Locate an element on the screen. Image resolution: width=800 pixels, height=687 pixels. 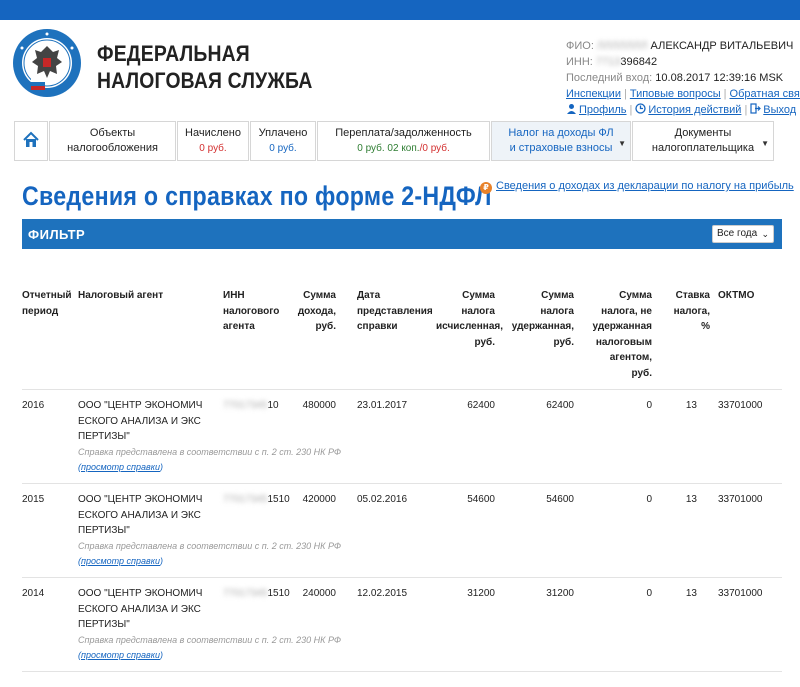
fns-emblem-logo is located at coordinates (47, 63).